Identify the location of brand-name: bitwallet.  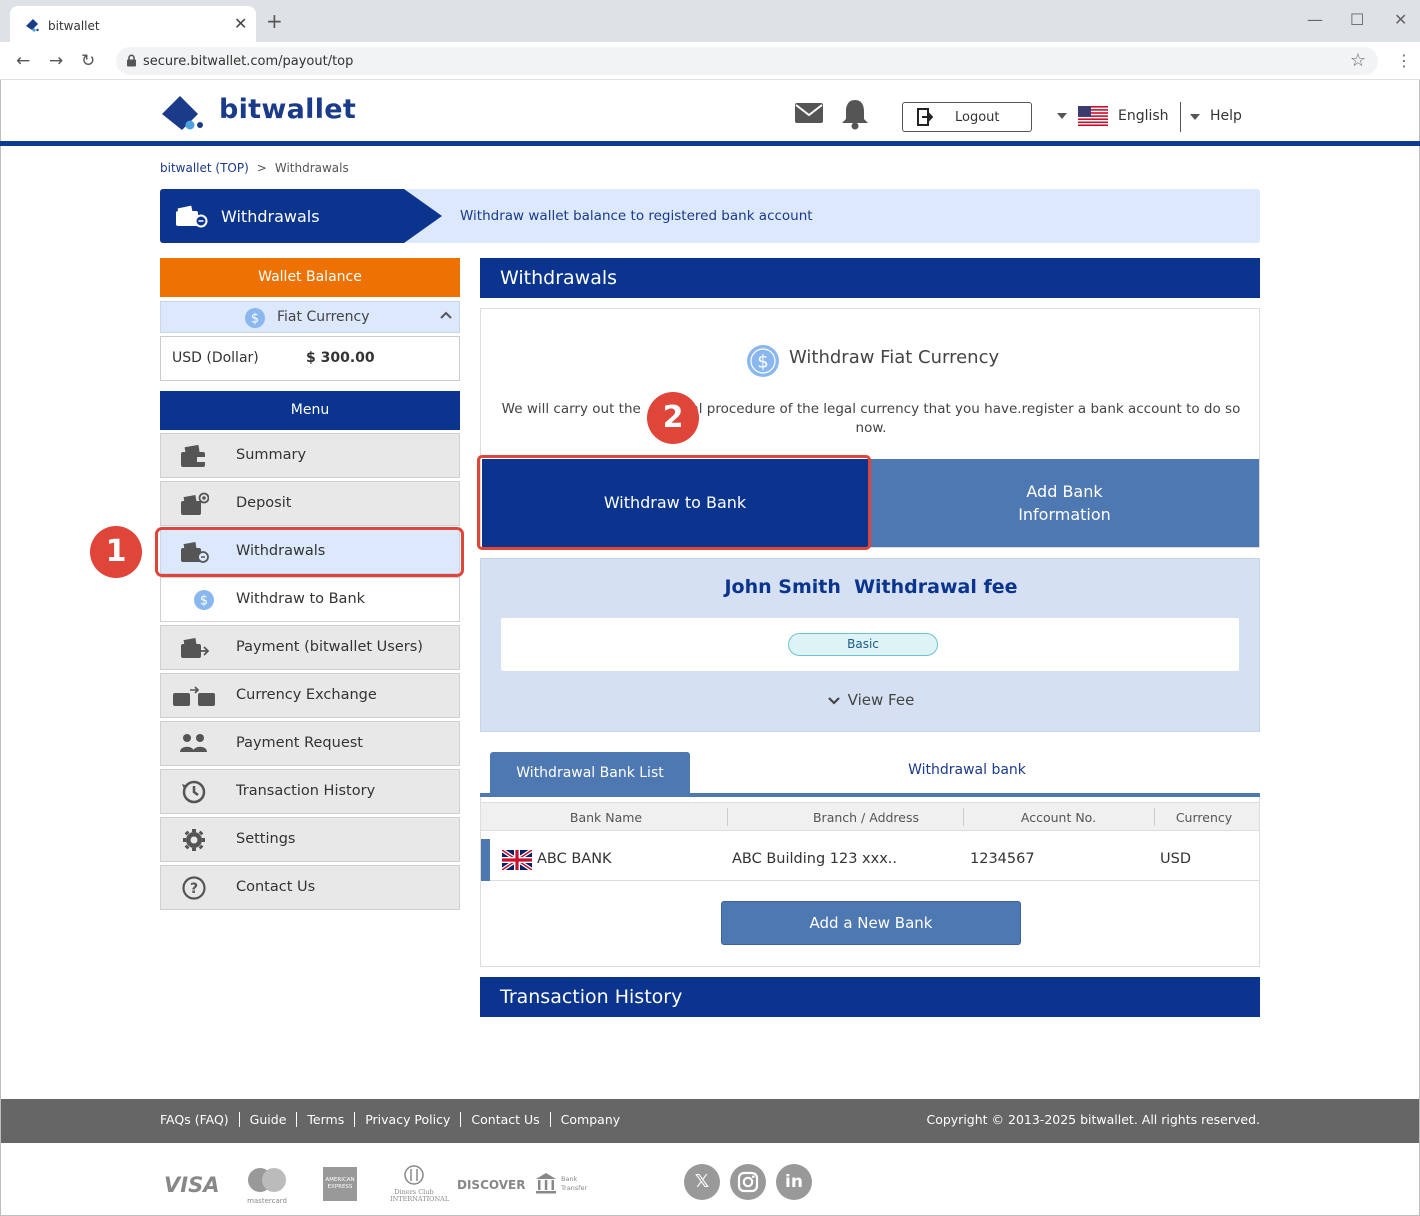
(287, 109).